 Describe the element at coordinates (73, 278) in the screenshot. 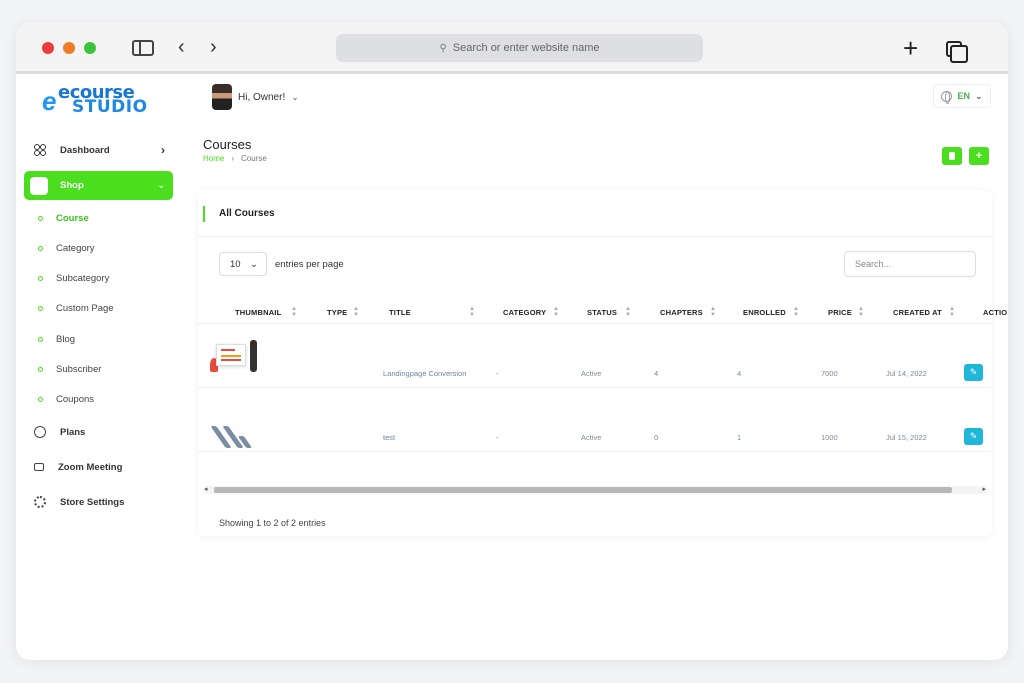

I see `sidebar-subitem-subcategory: Subcategory` at that location.